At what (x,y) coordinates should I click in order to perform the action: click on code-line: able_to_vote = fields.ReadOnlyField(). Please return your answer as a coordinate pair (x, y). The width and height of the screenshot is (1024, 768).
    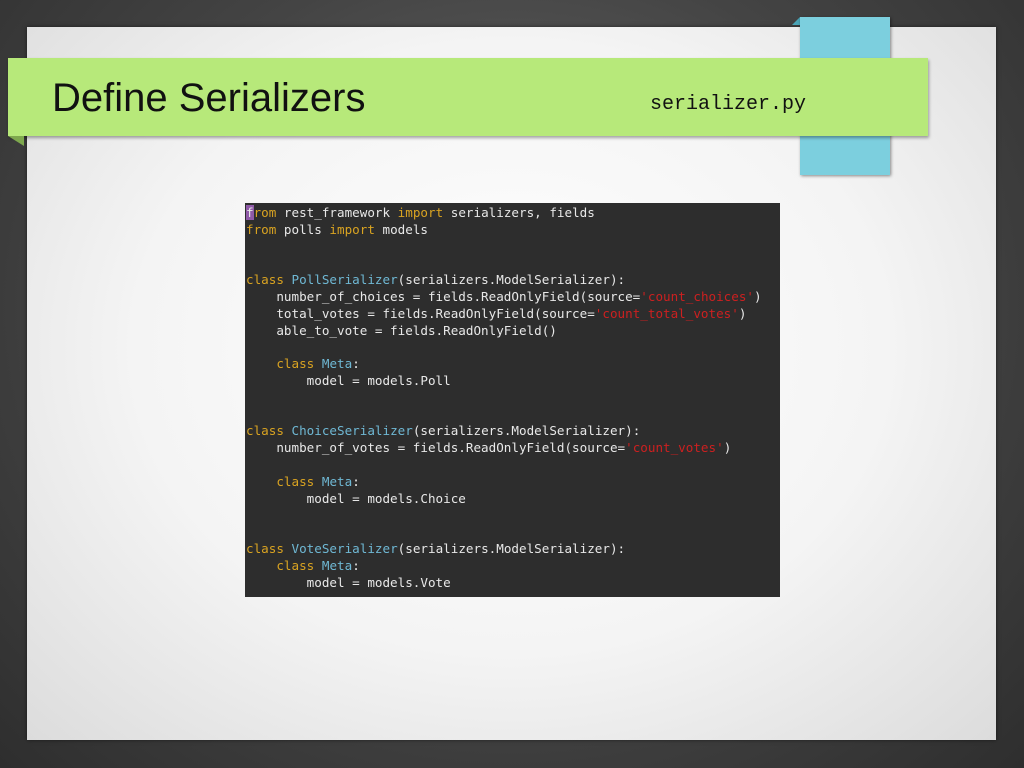
    Looking at the image, I should click on (512, 331).